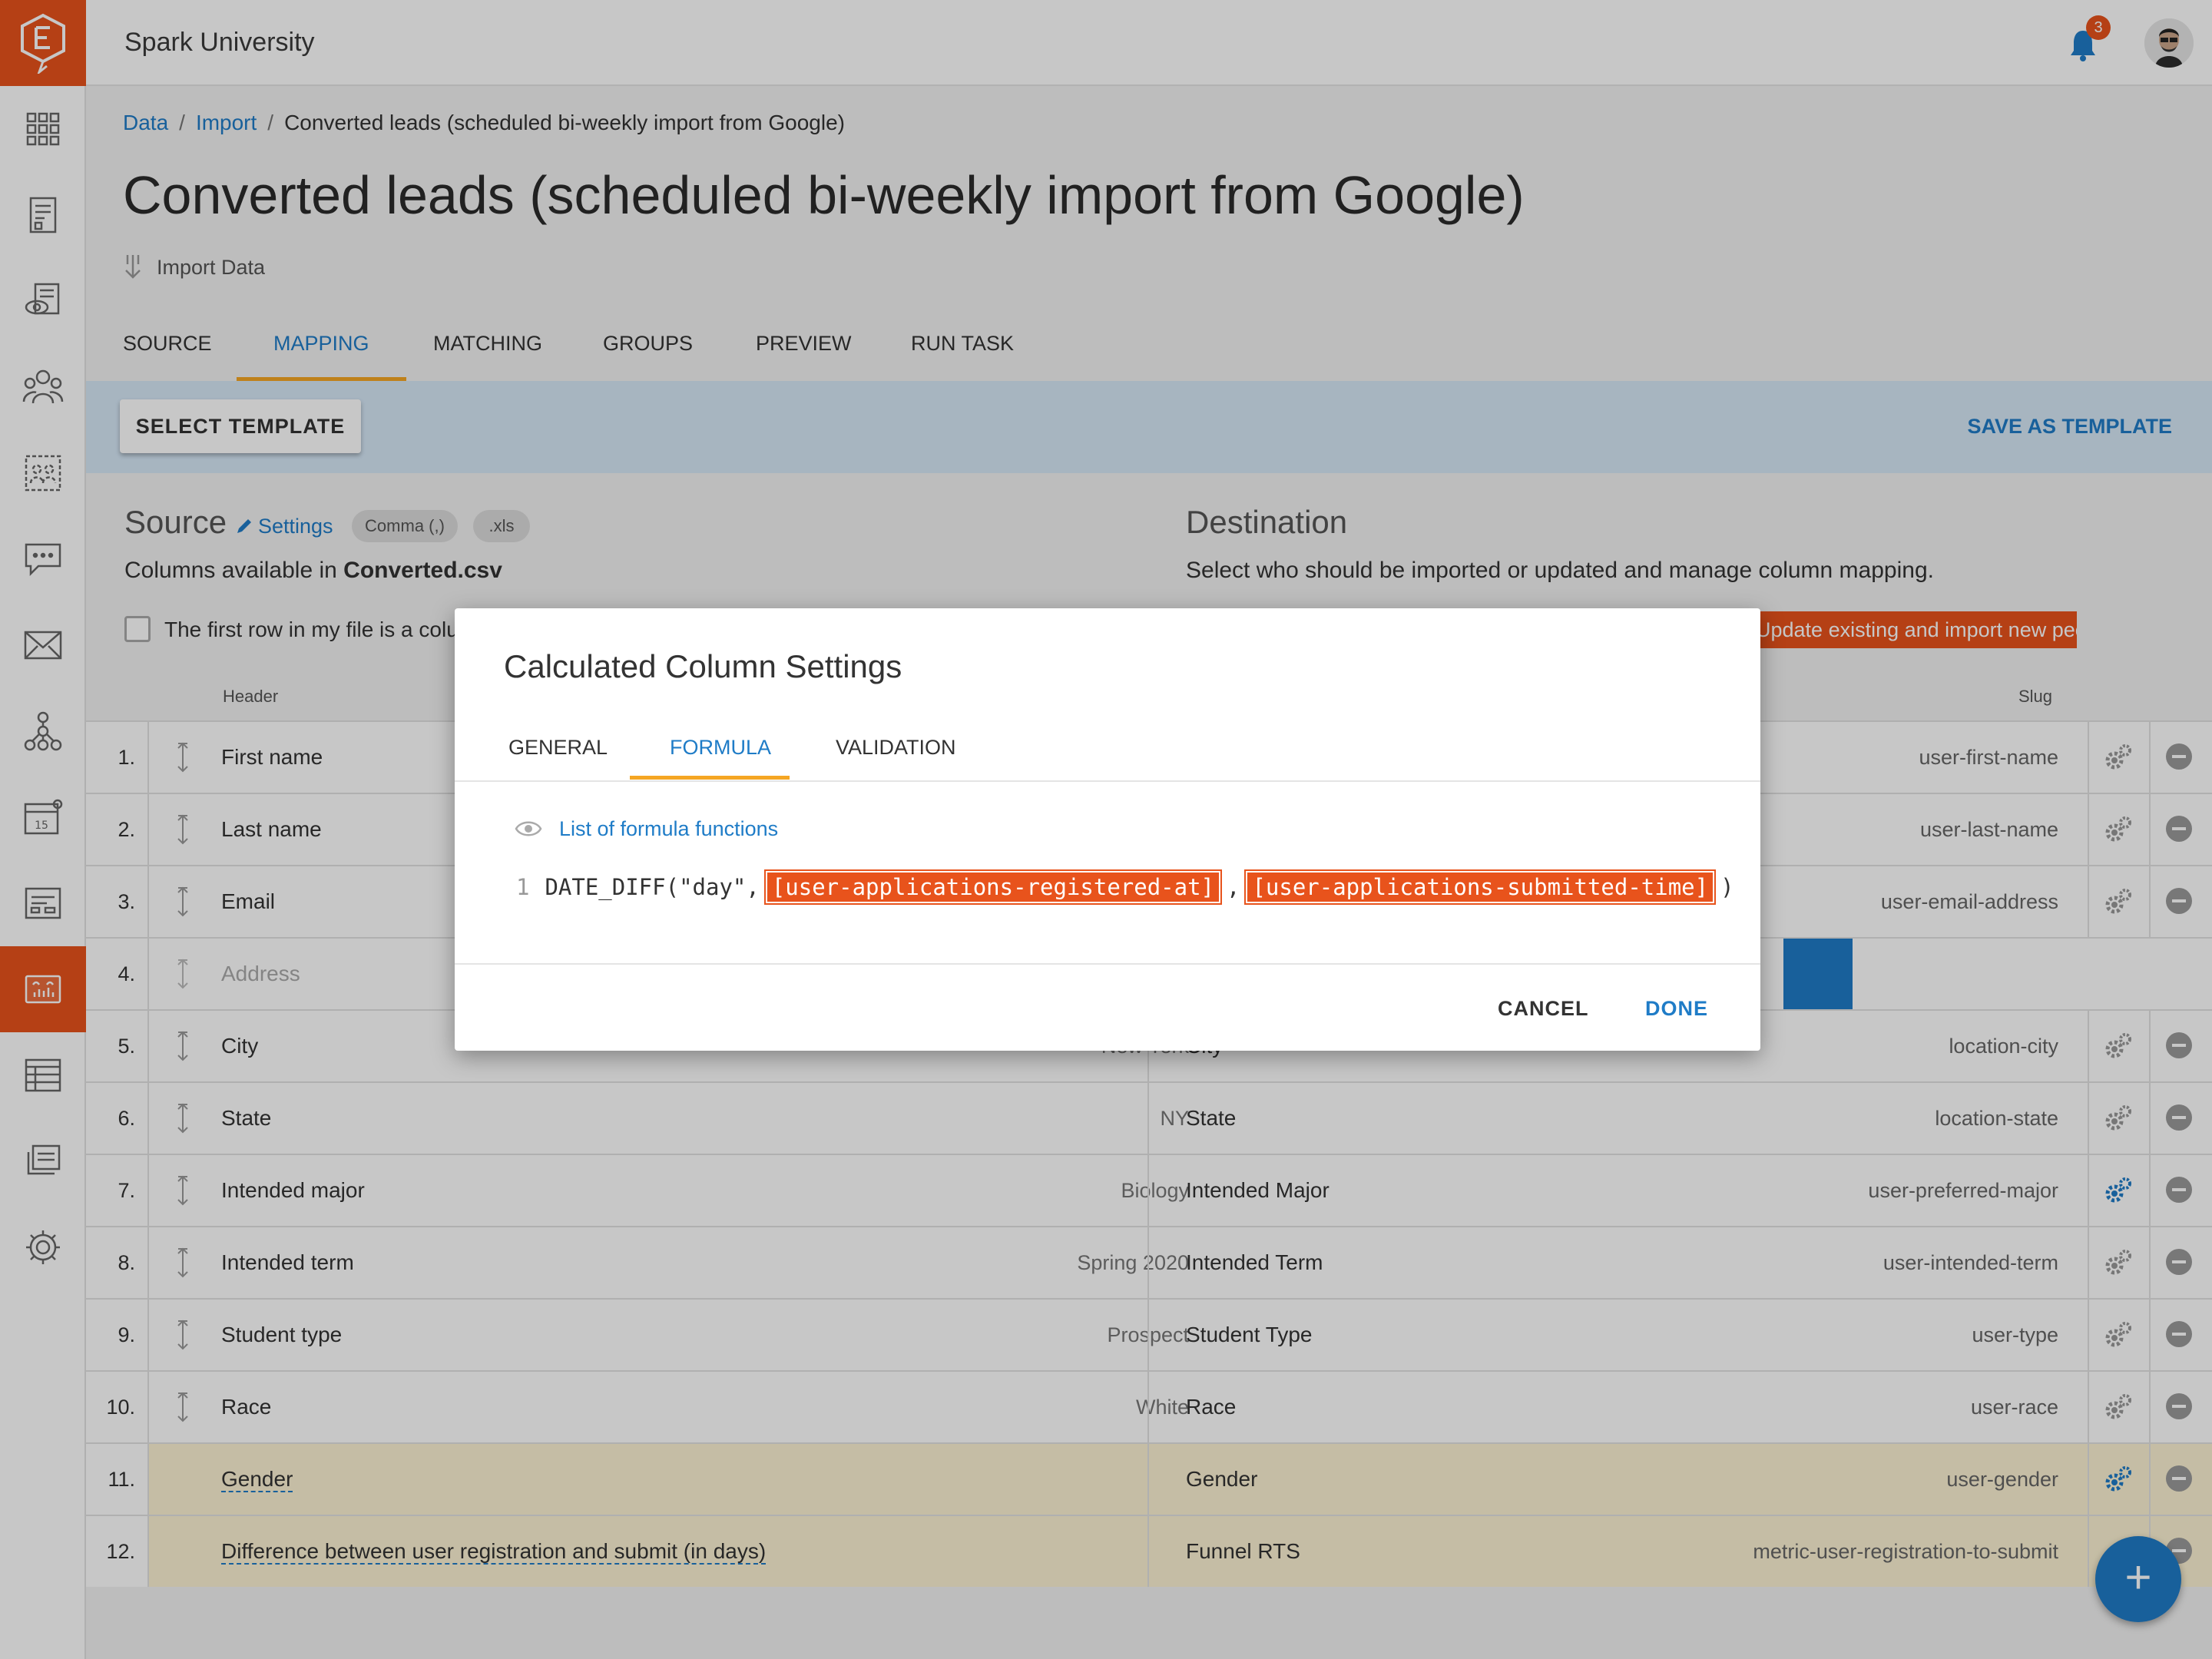 This screenshot has width=2212, height=1659. What do you see at coordinates (653, 887) in the screenshot?
I see `formula-function: DATE_DIFF("day",` at bounding box center [653, 887].